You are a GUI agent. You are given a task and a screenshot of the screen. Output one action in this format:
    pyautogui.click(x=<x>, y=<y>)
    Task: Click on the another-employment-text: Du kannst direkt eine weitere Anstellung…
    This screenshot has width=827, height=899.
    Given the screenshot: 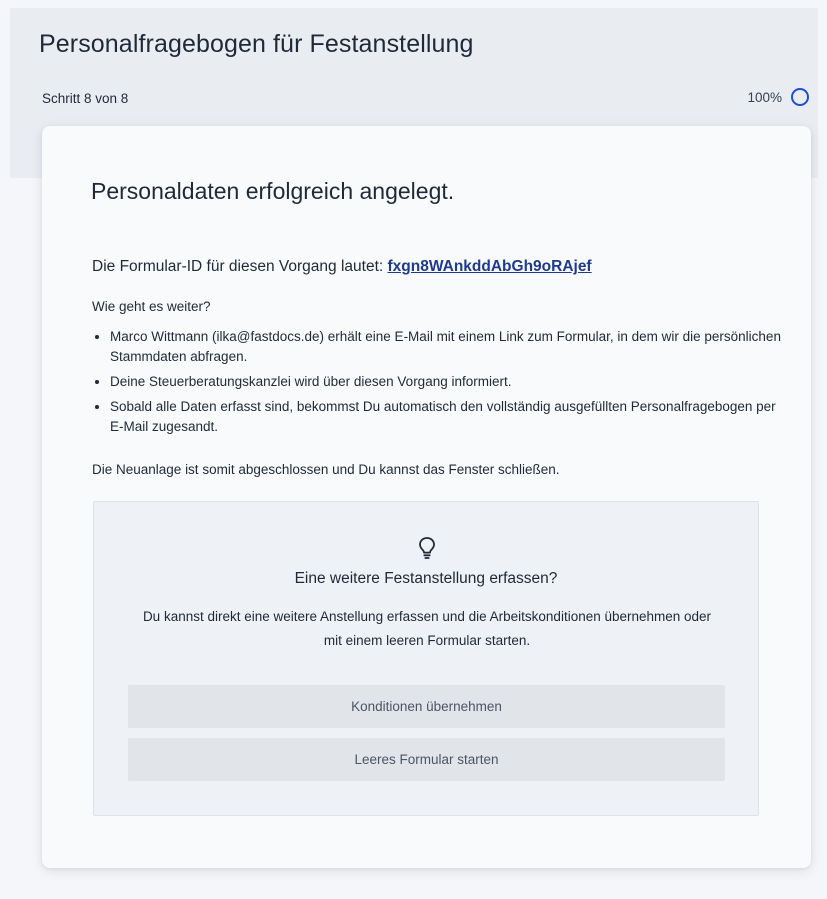 What is the action you would take?
    pyautogui.click(x=427, y=628)
    